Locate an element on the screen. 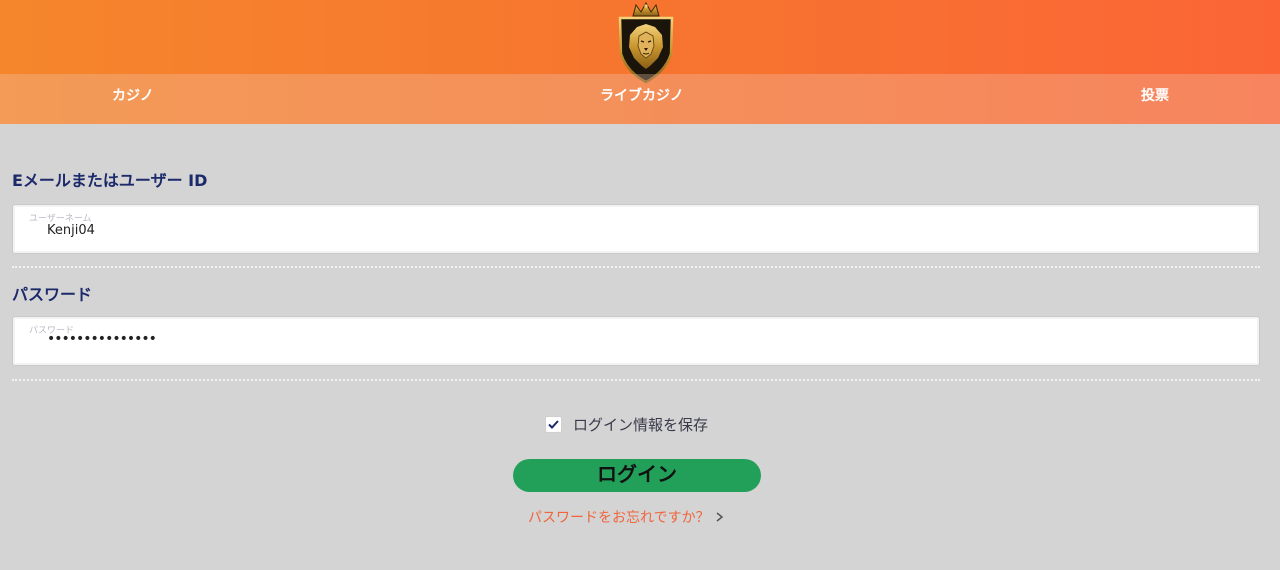  lion-crown-shield-icon is located at coordinates (646, 42).